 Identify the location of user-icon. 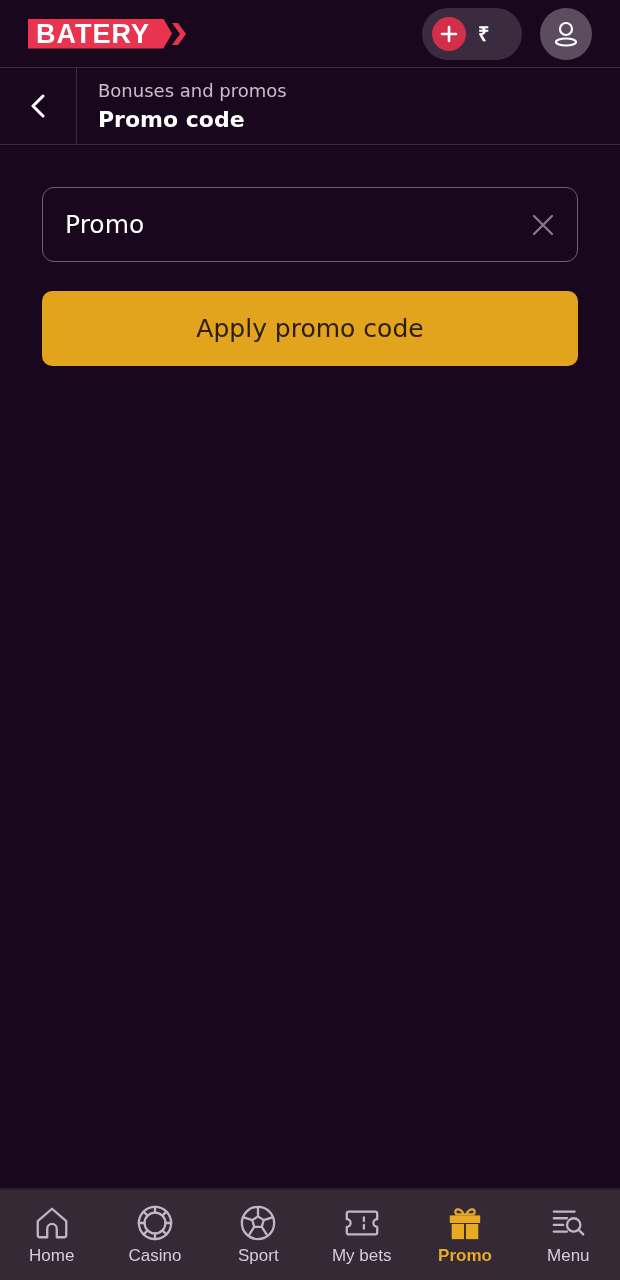
(566, 33).